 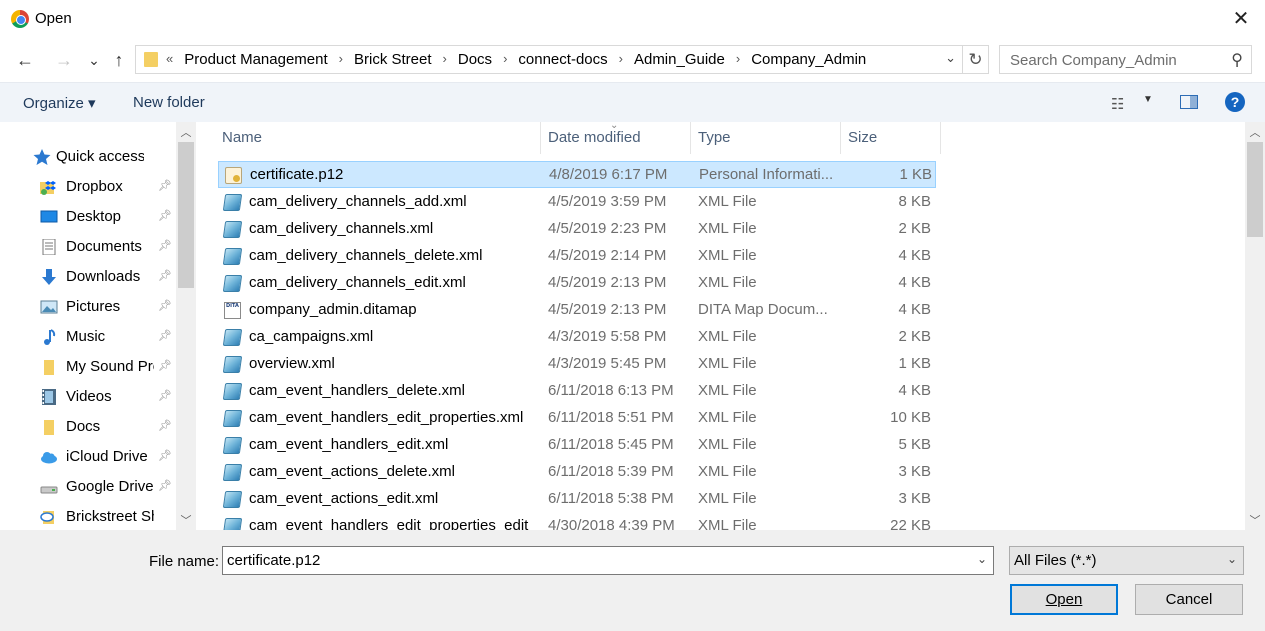 What do you see at coordinates (255, 59) in the screenshot?
I see `breadcrumb-item: Product Management` at bounding box center [255, 59].